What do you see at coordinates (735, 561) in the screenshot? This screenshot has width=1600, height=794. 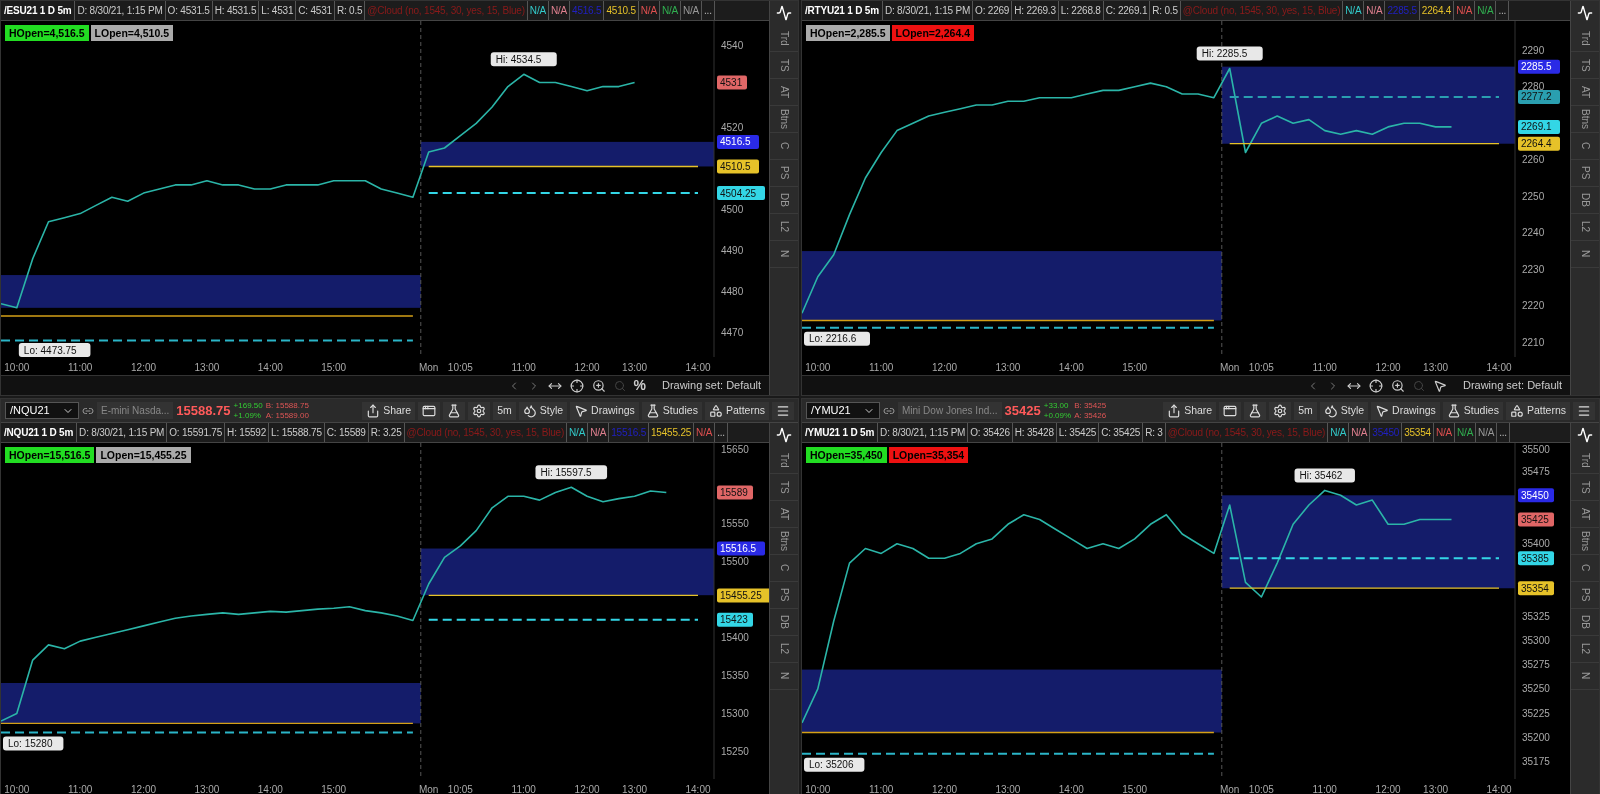 I see `axis-label: 15500` at bounding box center [735, 561].